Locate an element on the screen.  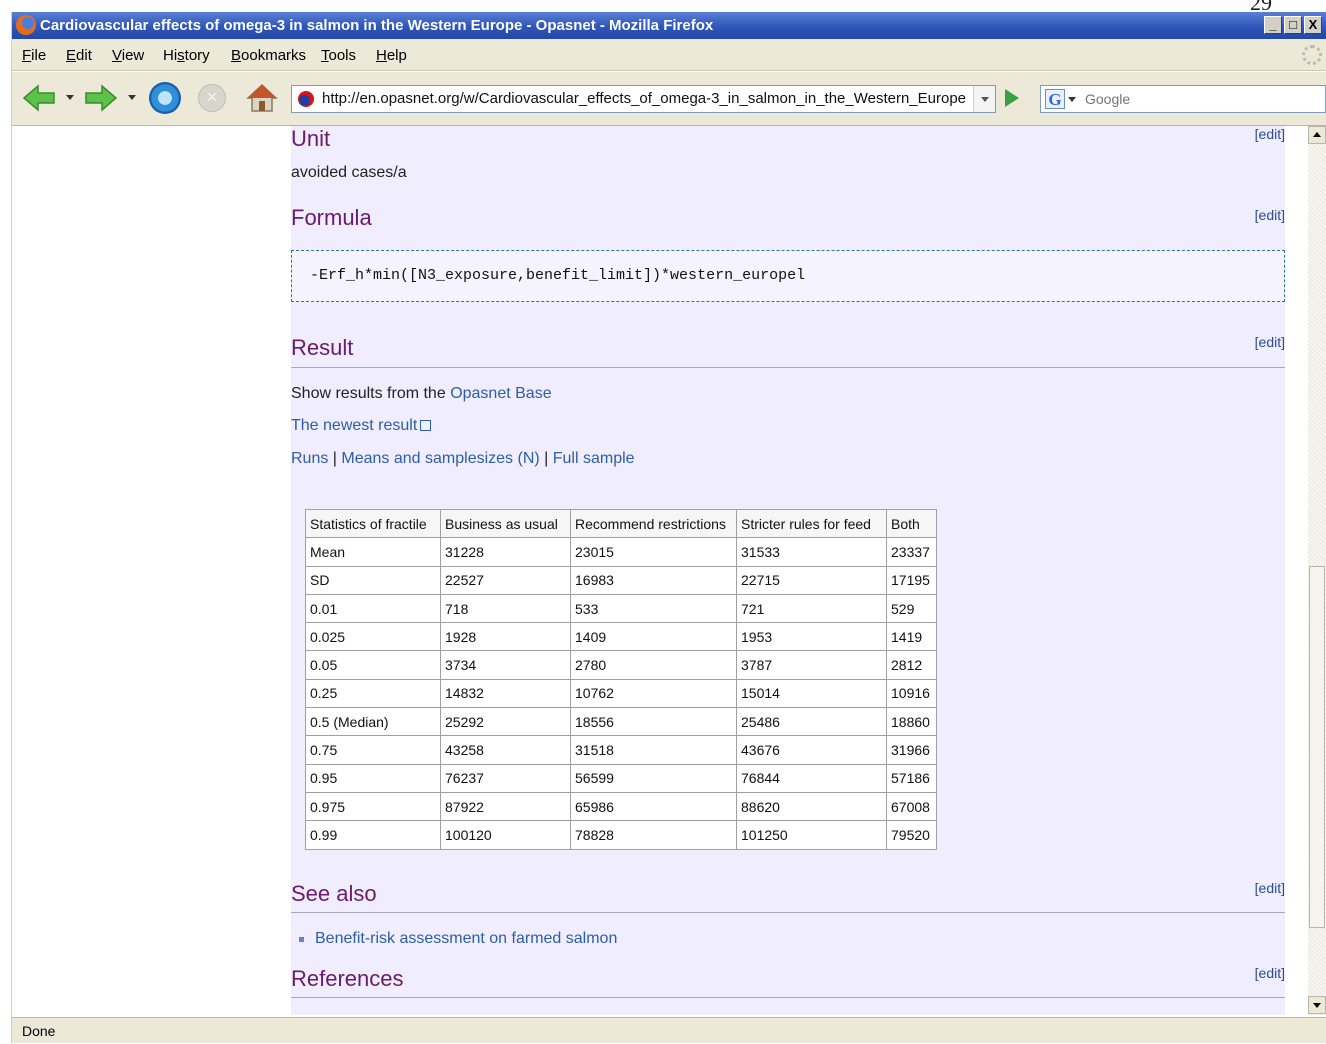
arrow-up-icon is located at coordinates (1317, 134).